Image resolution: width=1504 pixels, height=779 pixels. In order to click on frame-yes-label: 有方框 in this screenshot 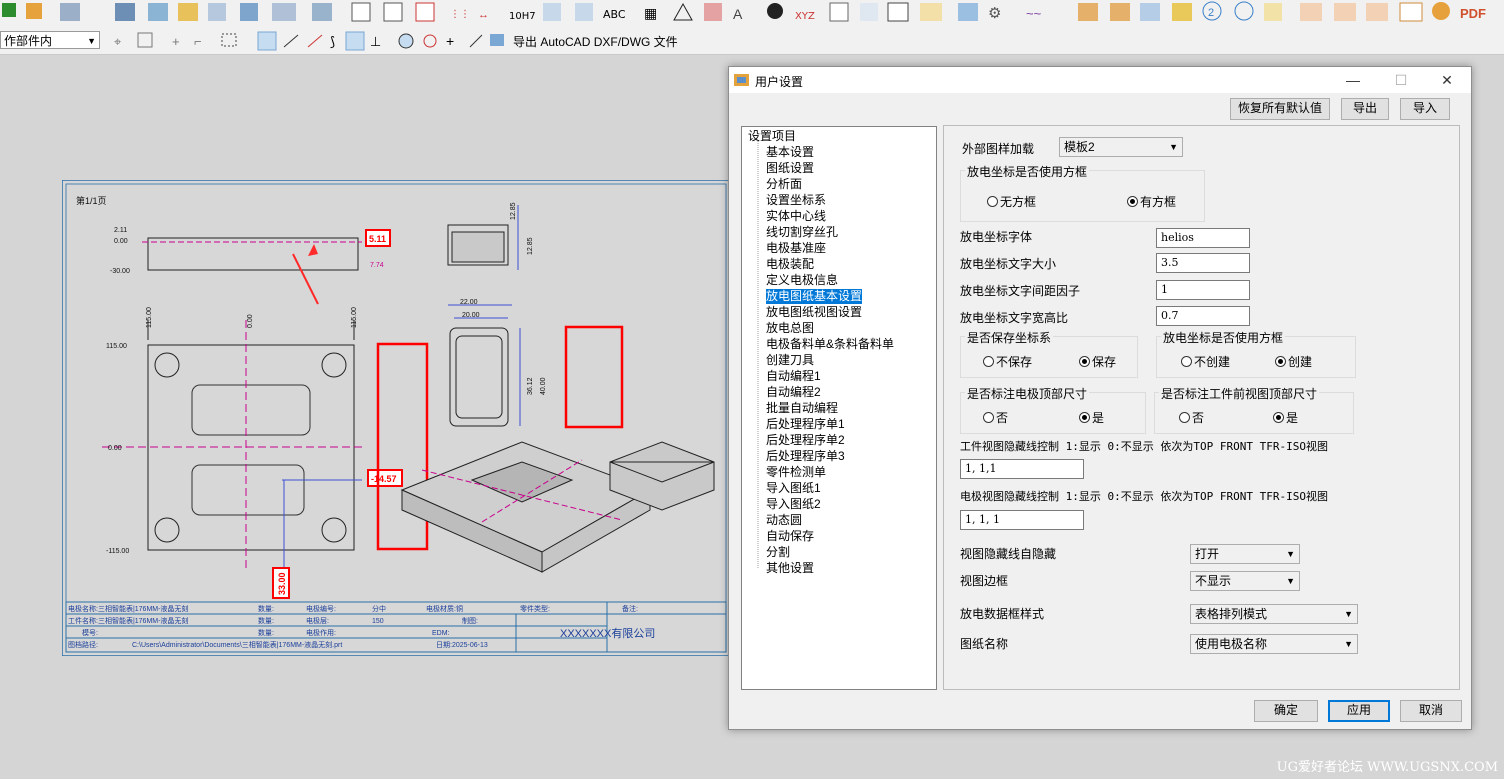, I will do `click(1158, 202)`.